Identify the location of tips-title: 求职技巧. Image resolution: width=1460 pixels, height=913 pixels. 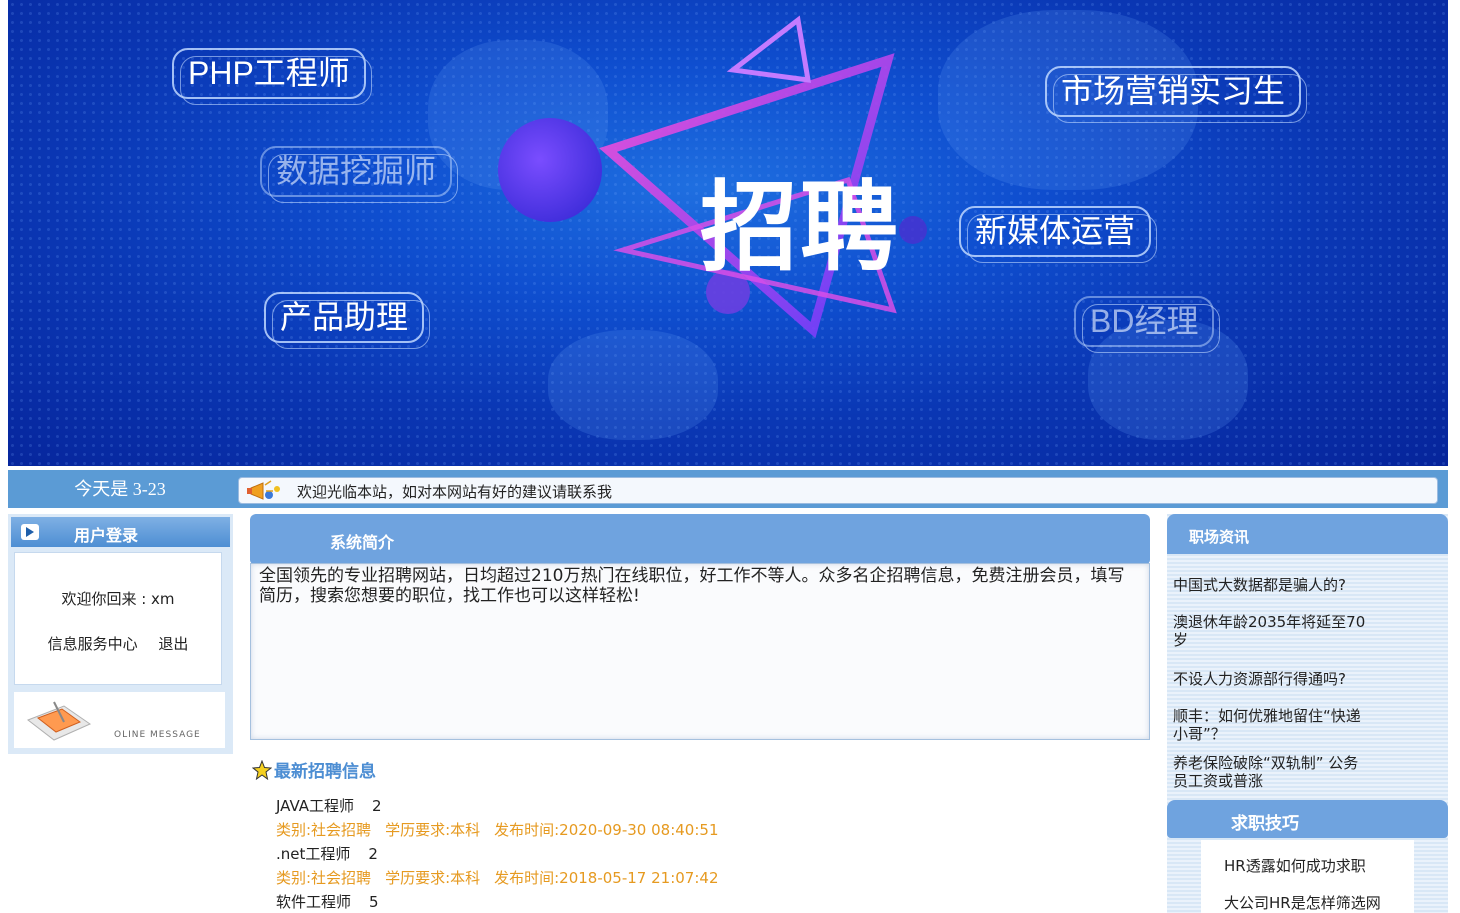
(1265, 824).